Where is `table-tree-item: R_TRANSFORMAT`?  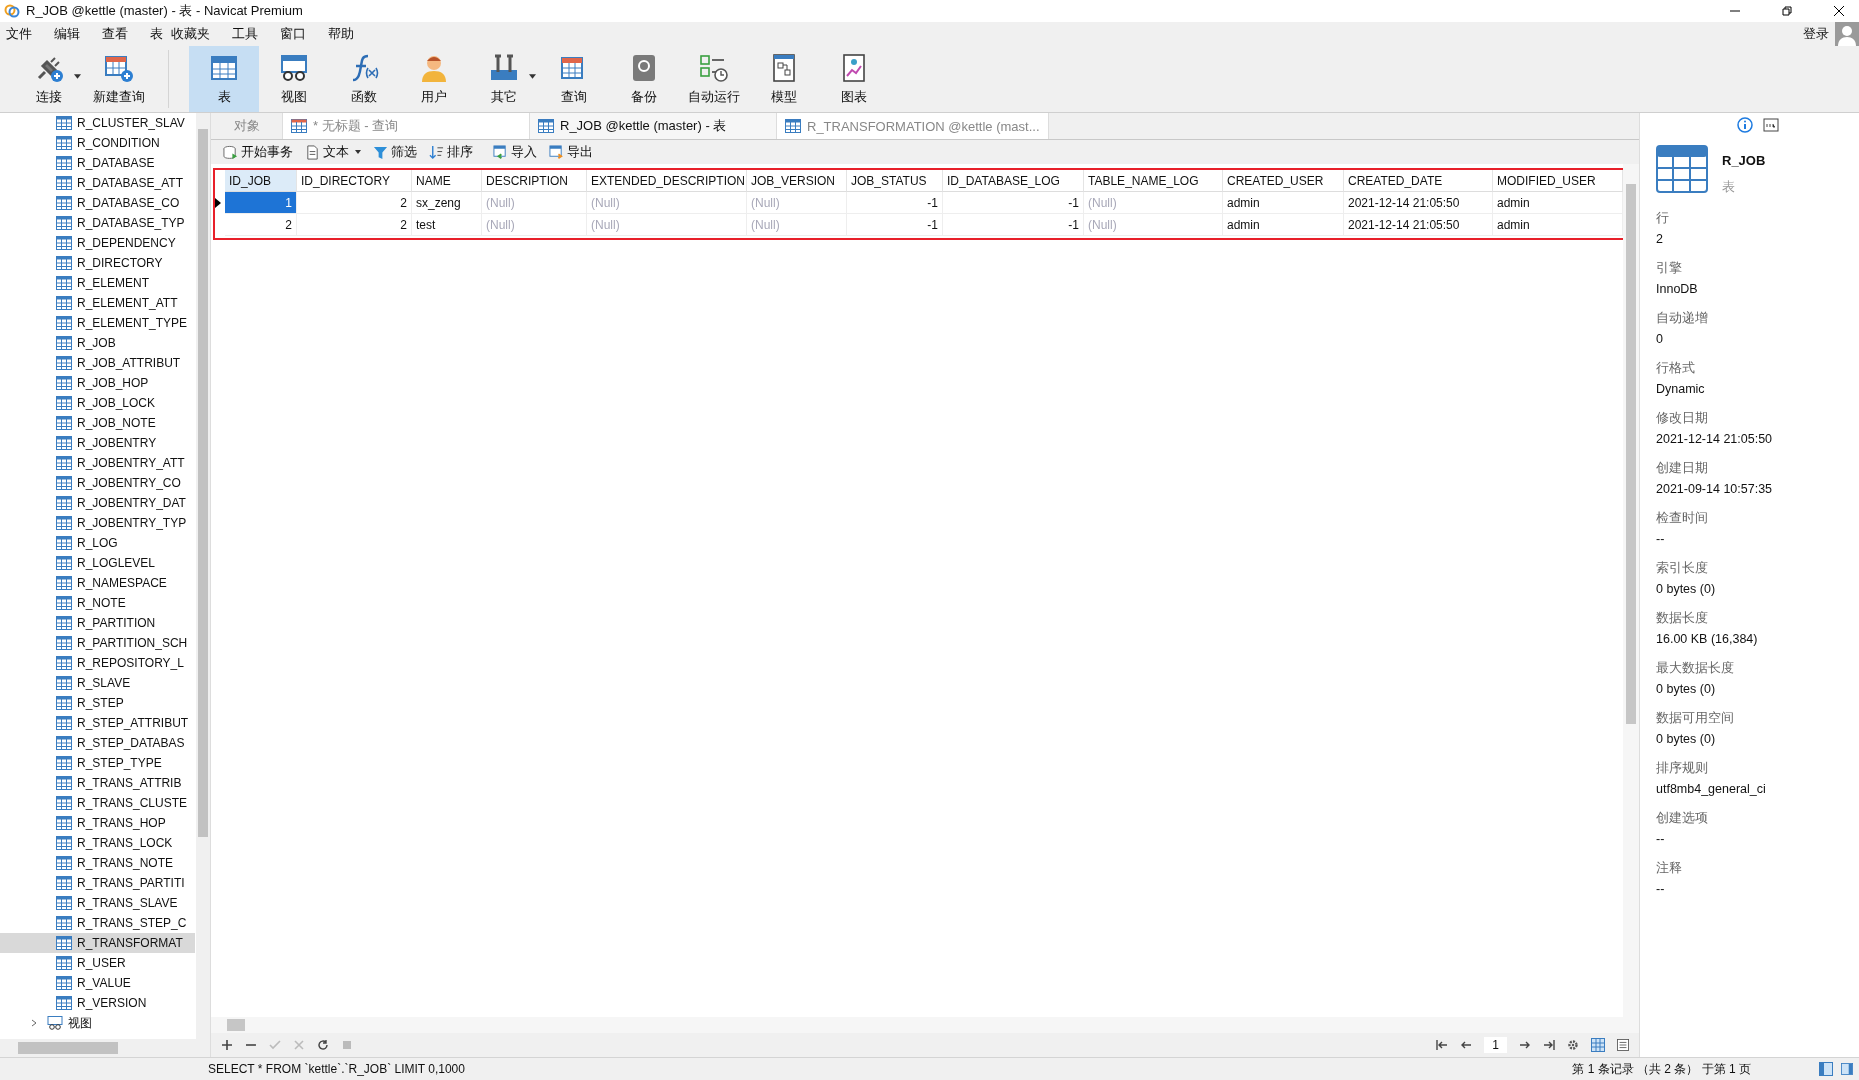 table-tree-item: R_TRANSFORMAT is located at coordinates (97, 943).